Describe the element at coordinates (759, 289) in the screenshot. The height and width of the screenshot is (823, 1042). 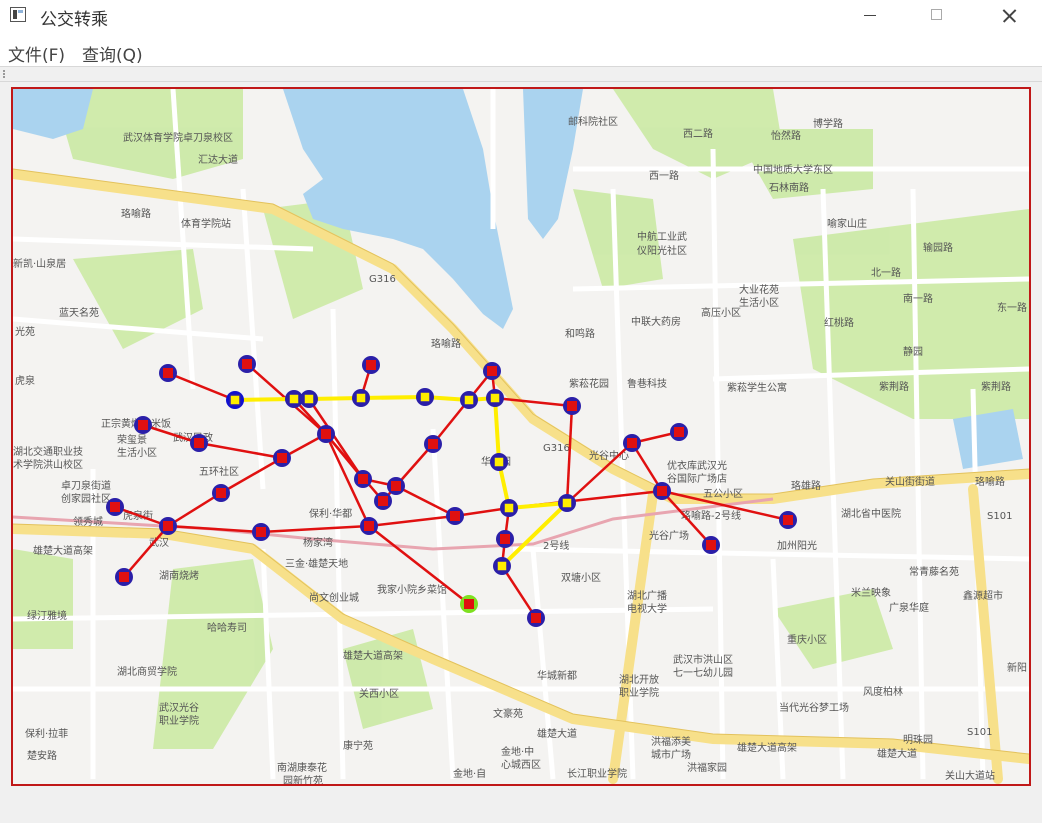
I see `map-label: 大业花苑` at that location.